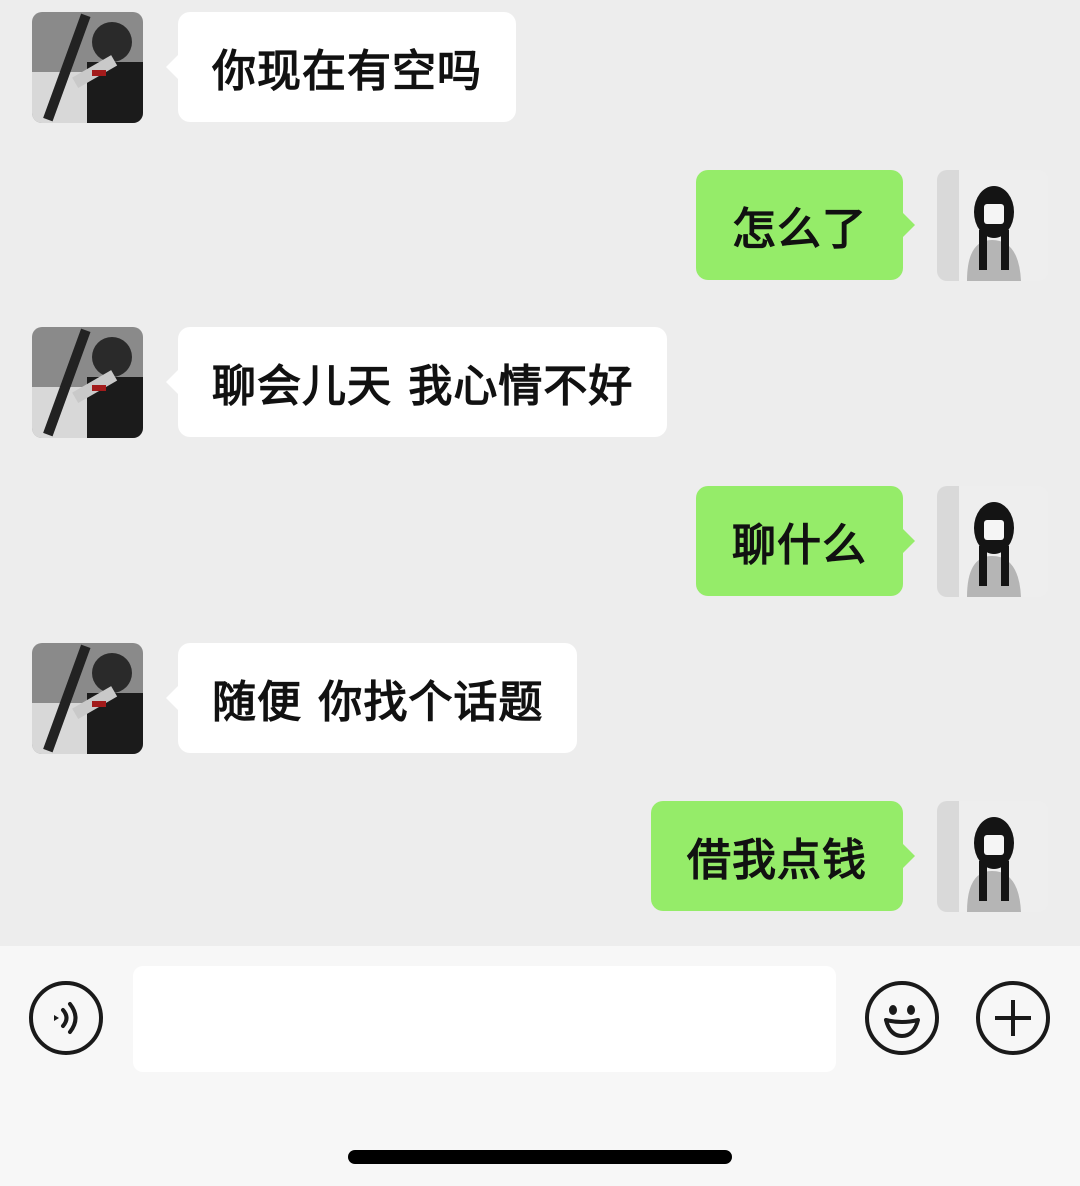  I want to click on home-indicator, so click(540, 1157).